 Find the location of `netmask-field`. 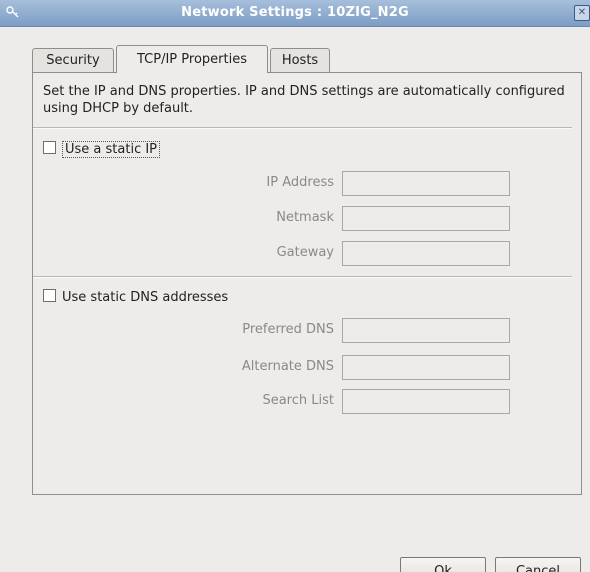

netmask-field is located at coordinates (426, 218).